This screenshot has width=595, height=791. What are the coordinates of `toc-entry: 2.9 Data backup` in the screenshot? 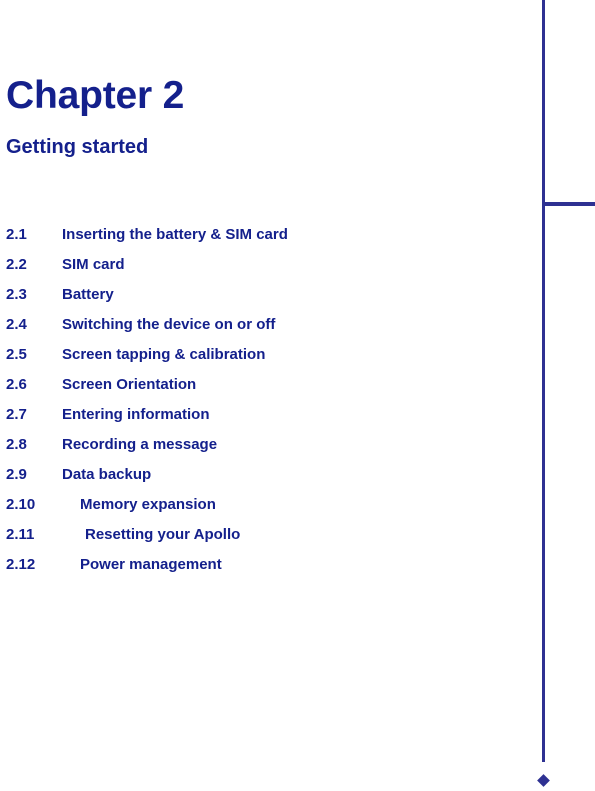 It's located at (260, 475).